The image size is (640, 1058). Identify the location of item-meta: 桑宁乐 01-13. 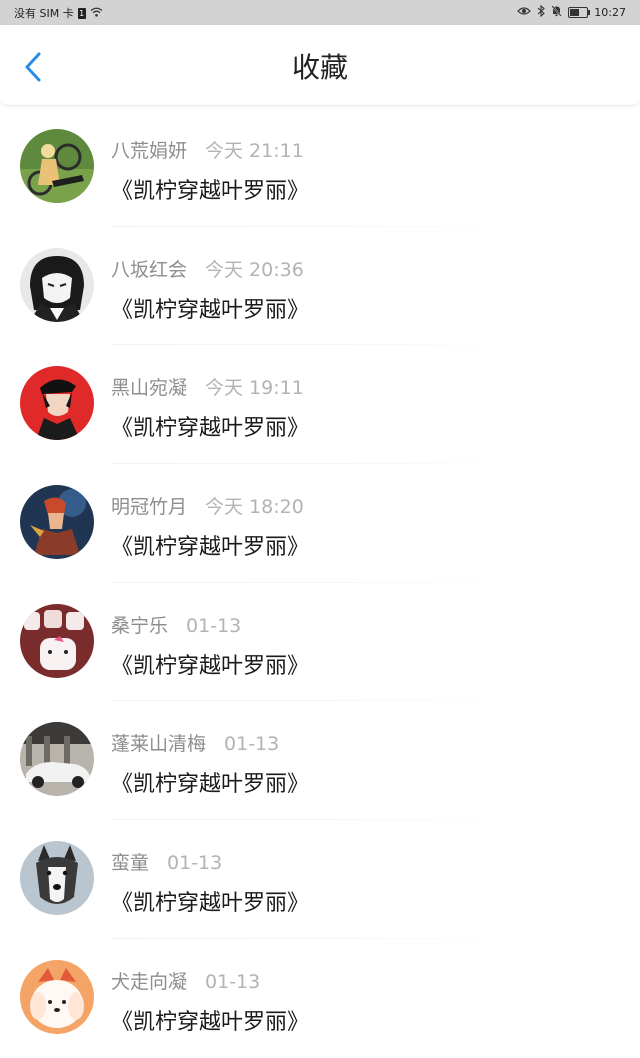
(176, 624).